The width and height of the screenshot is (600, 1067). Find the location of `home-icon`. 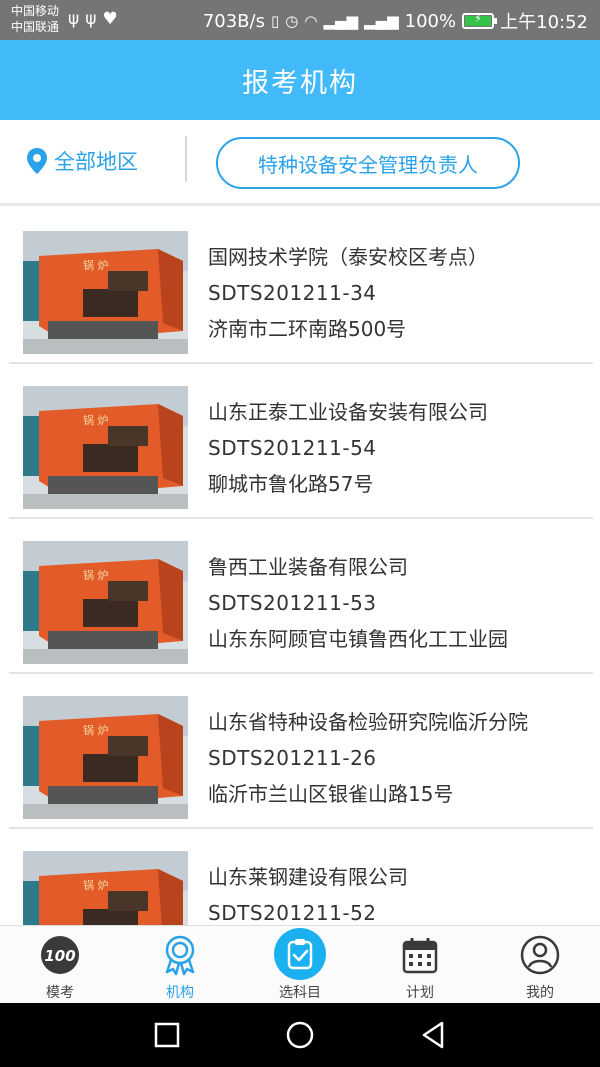

home-icon is located at coordinates (300, 1035).